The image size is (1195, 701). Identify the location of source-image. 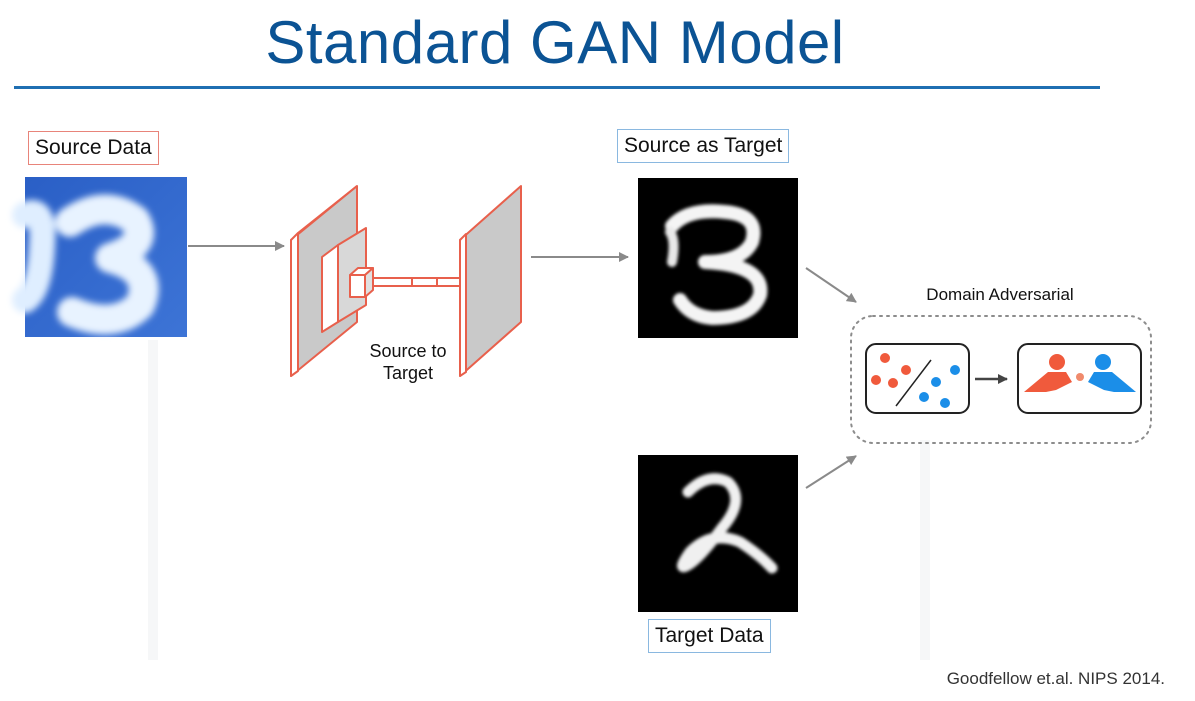
(99, 257).